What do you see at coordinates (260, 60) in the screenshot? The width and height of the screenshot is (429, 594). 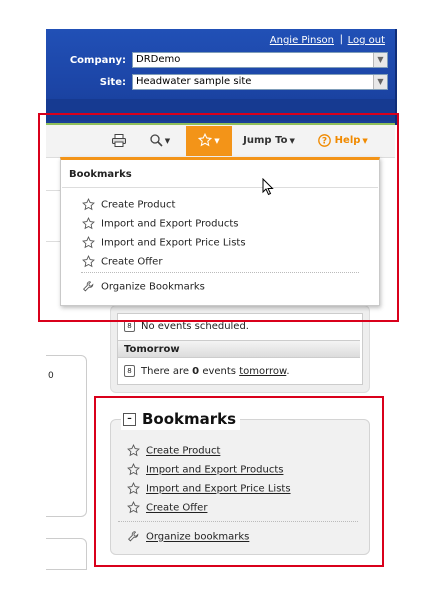 I see `company-select: DRDemo ▼` at bounding box center [260, 60].